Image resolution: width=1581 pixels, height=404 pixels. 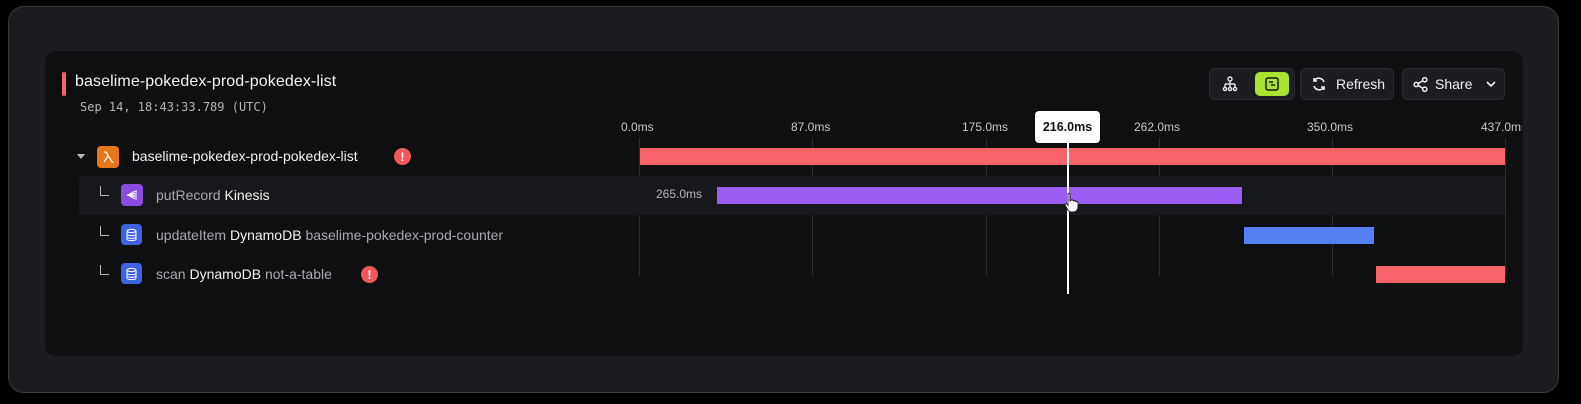 What do you see at coordinates (1501, 127) in the screenshot?
I see `timeline-tick: 437.0ms` at bounding box center [1501, 127].